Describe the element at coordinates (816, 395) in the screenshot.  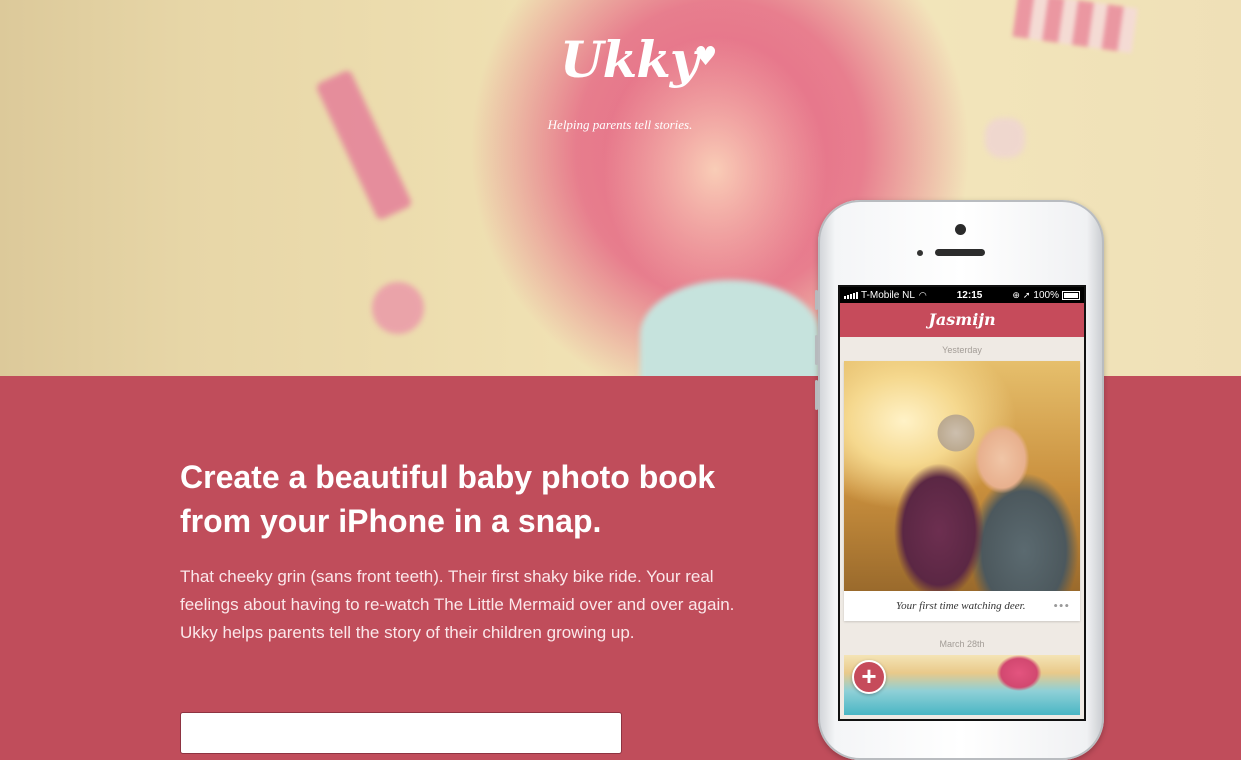
I see `volume-down-button` at that location.